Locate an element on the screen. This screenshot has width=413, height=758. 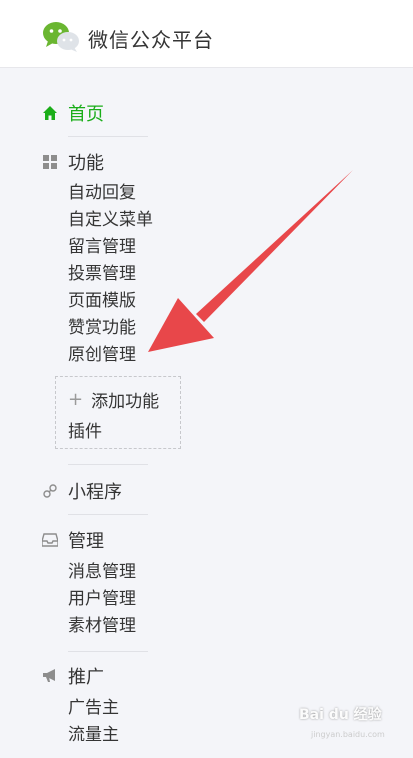
watermark: Bai du 经验 jingyan.baidu.com is located at coordinates (349, 723).